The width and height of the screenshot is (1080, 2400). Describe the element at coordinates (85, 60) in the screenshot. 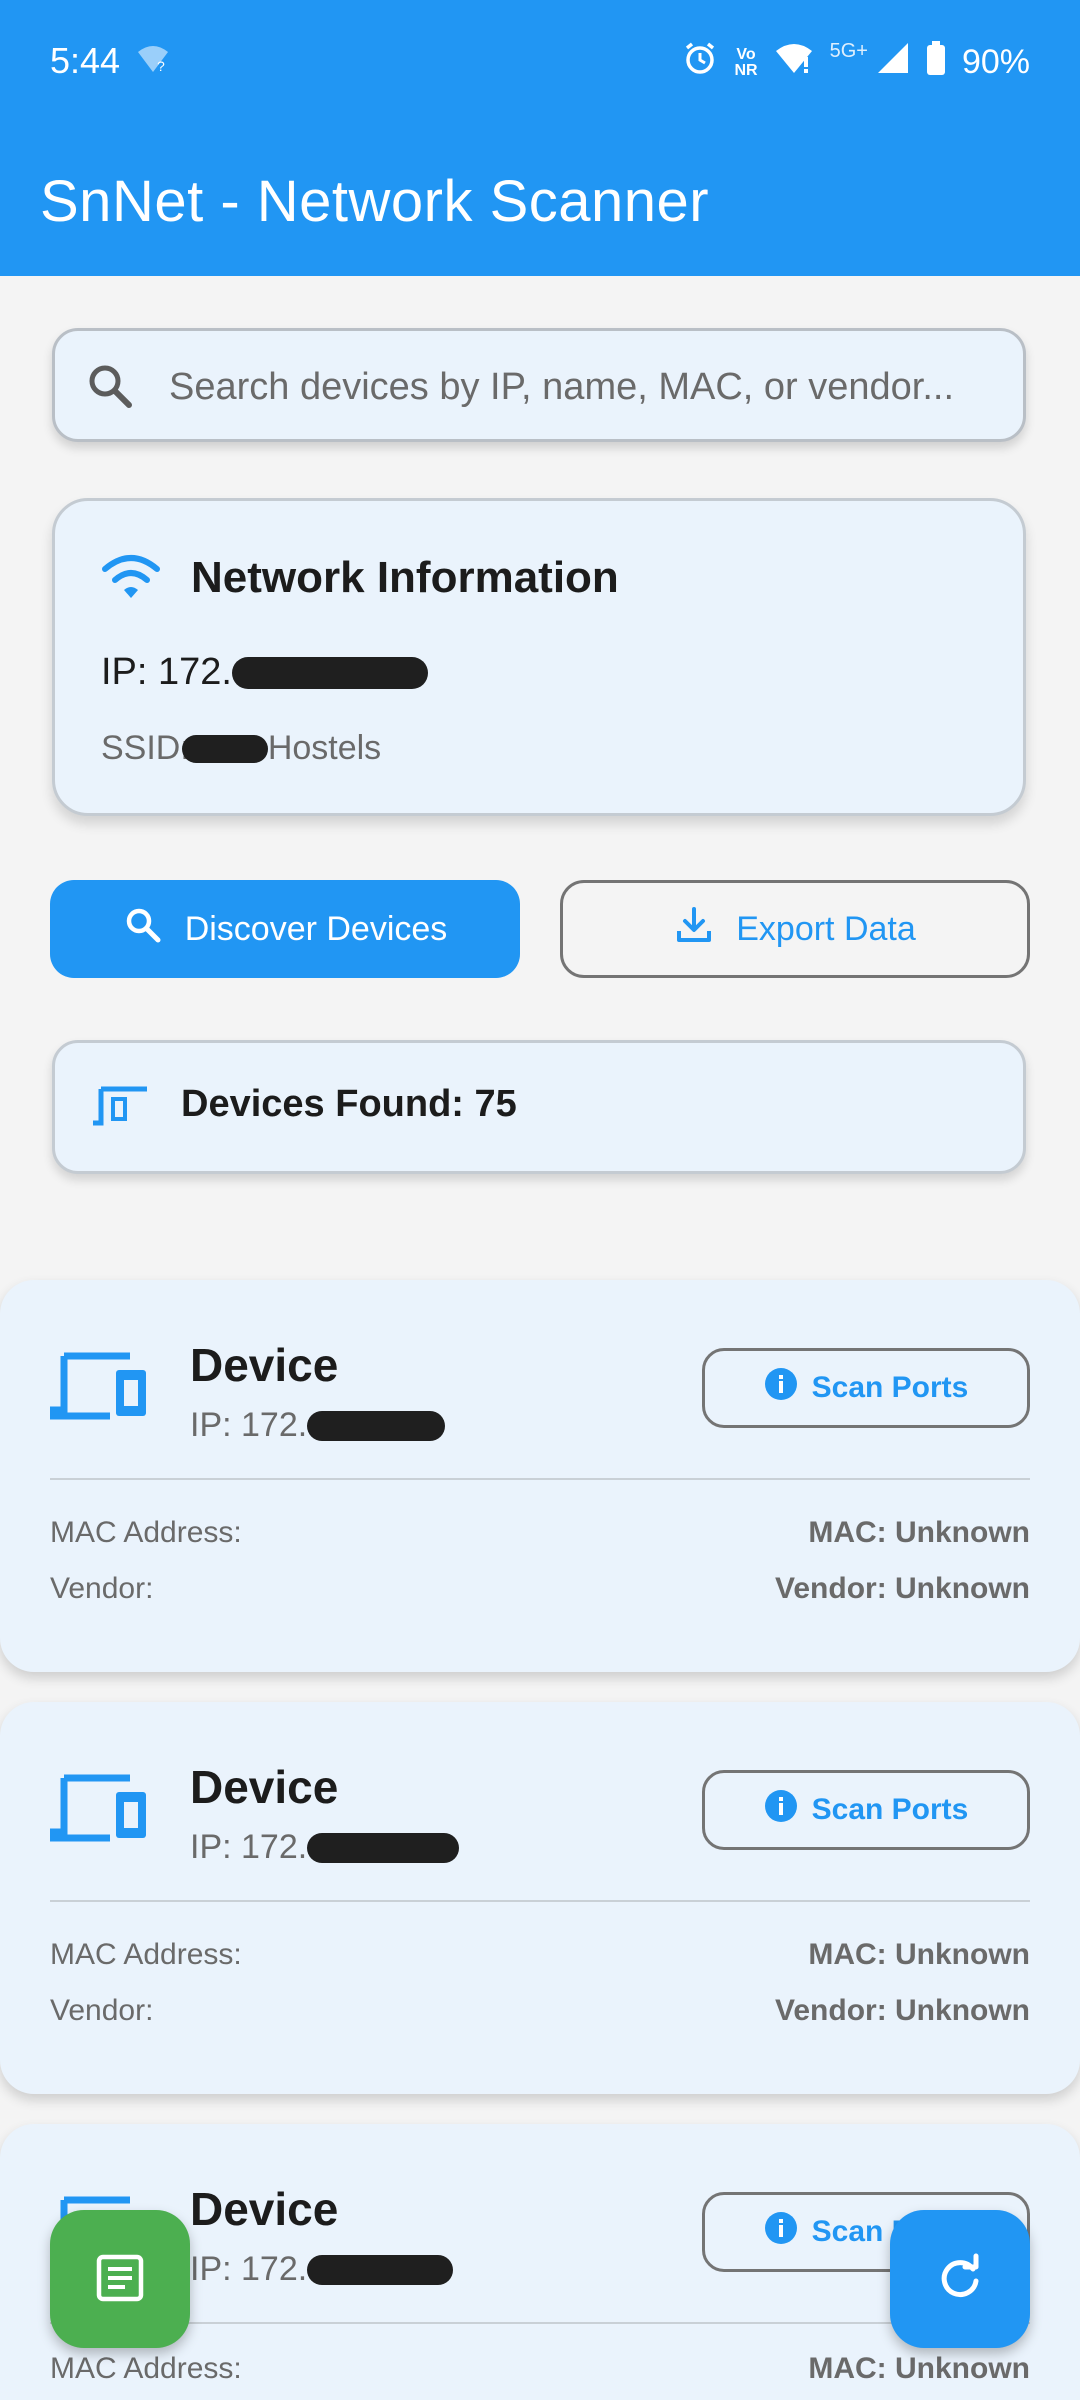

I see `status-time: 5:44` at that location.